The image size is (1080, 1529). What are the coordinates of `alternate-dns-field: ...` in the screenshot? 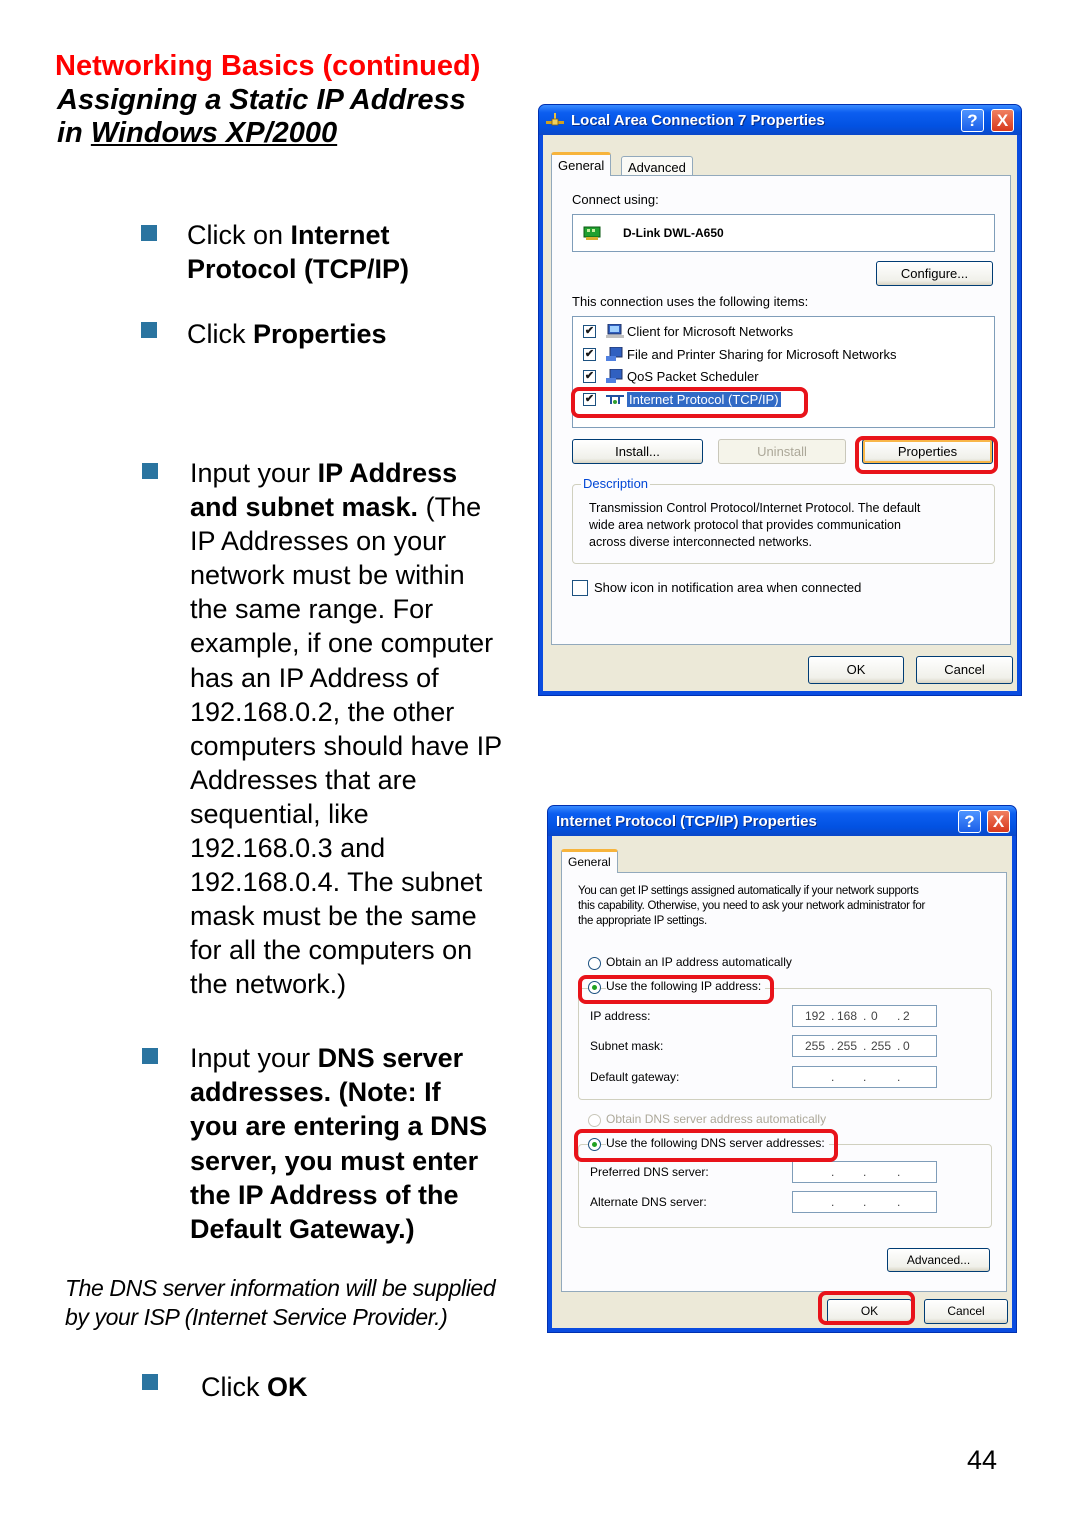 It's located at (864, 1202).